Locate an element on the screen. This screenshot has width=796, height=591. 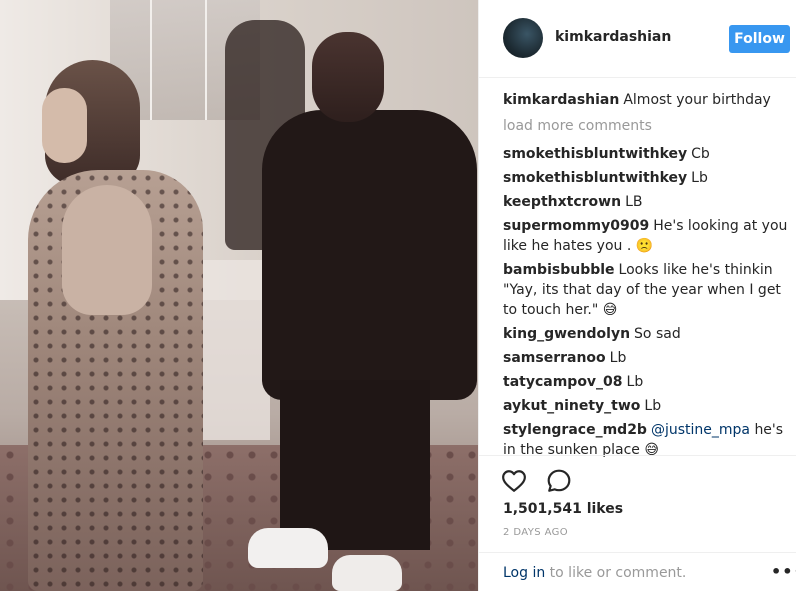
caption-username: kimkardashian is located at coordinates (561, 100).